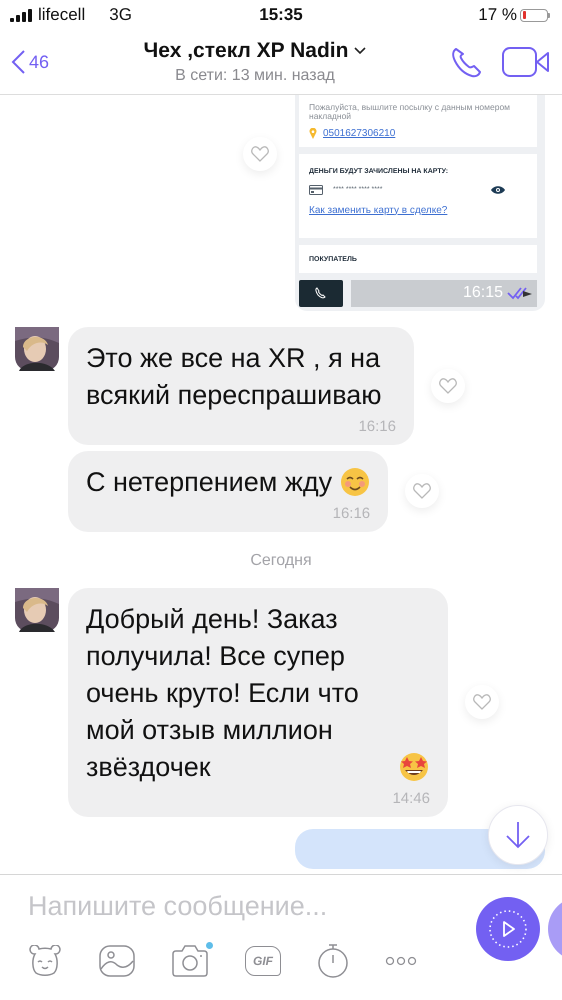  I want to click on credit-card-icon, so click(316, 189).